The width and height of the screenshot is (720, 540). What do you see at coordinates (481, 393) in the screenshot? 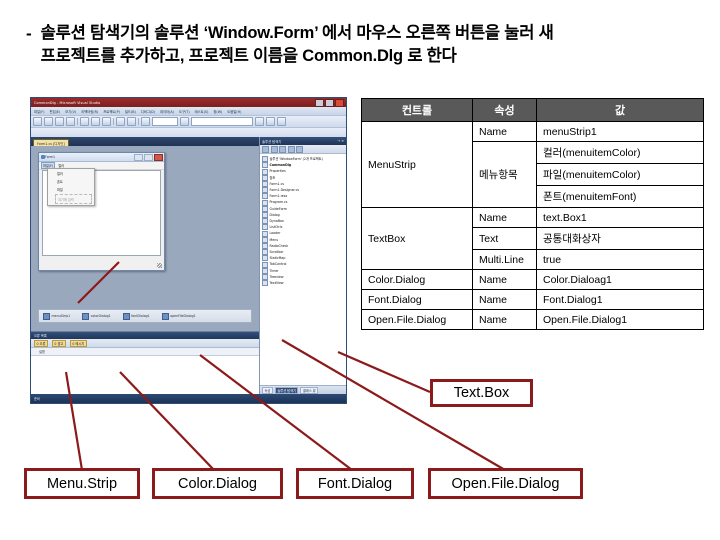
I see `callout-textbox: Text.Box` at bounding box center [481, 393].